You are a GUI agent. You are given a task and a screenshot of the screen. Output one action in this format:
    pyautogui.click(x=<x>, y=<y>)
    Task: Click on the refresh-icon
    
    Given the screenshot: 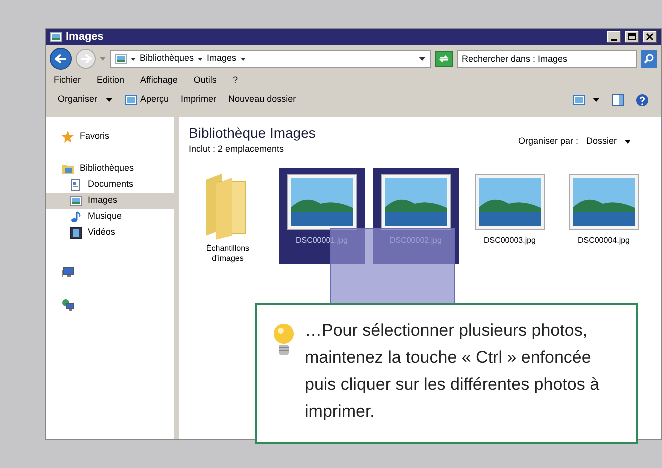 What is the action you would take?
    pyautogui.click(x=444, y=59)
    